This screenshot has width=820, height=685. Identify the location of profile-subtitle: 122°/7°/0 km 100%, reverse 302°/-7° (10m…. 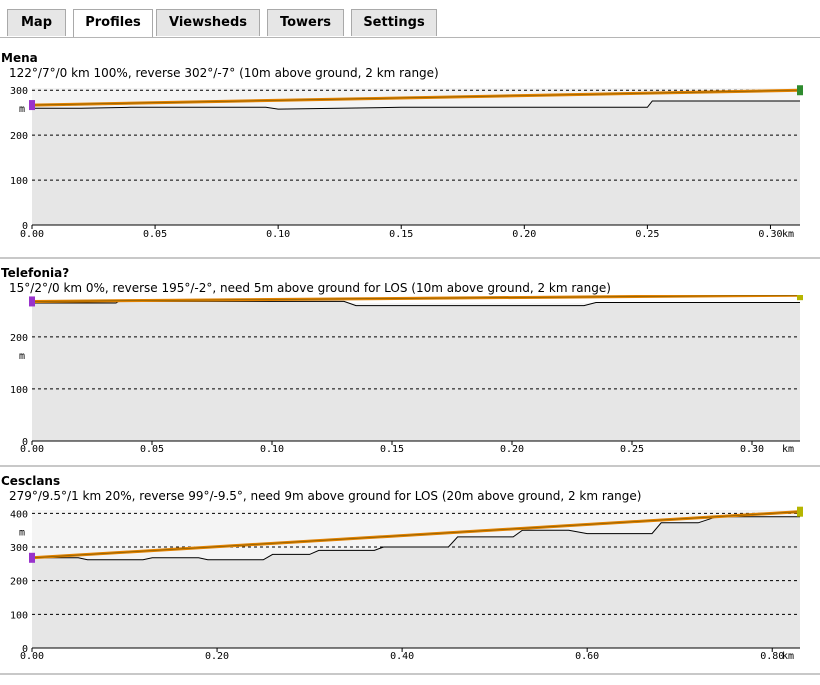
(224, 73).